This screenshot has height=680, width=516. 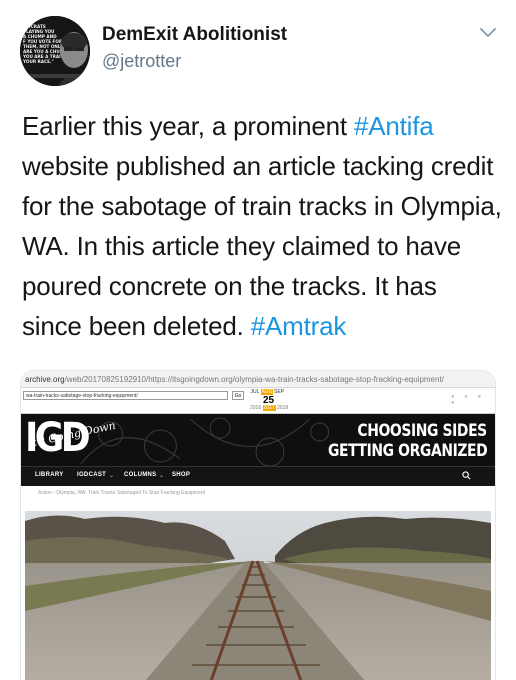 I want to click on month-label: JUL, so click(x=255, y=392).